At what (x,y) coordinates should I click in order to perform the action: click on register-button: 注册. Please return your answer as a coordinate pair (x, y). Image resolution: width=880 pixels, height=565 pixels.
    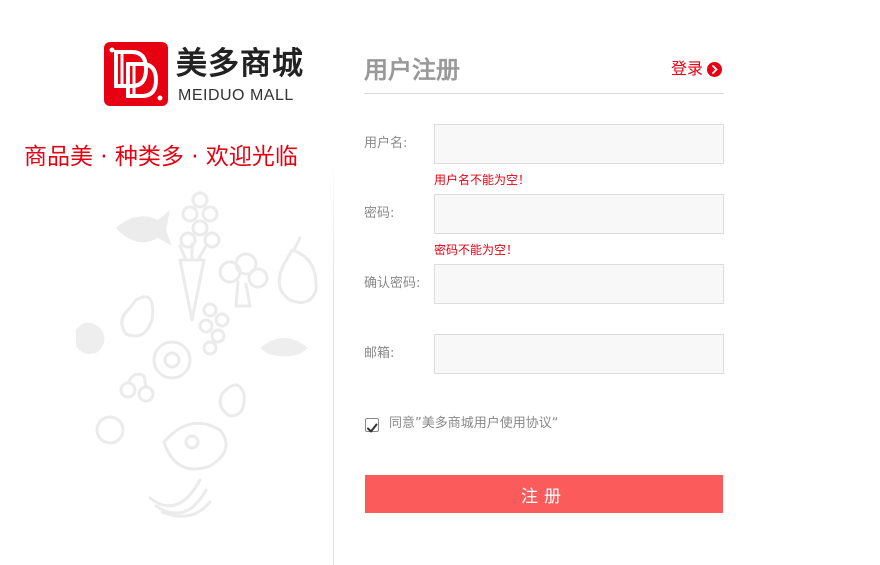
    Looking at the image, I should click on (544, 494).